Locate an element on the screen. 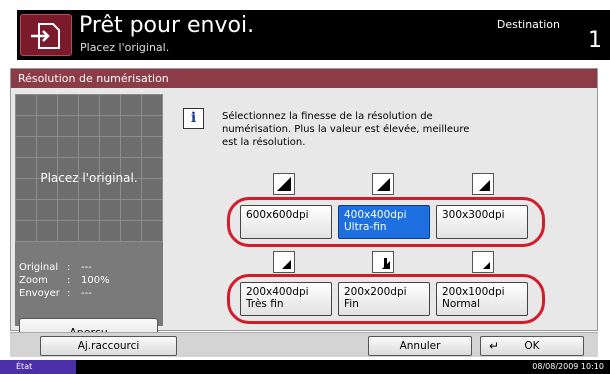 This screenshot has width=610, height=374. bottom-bar: Aj.raccourci Annuler ↵ OK is located at coordinates (304, 344).